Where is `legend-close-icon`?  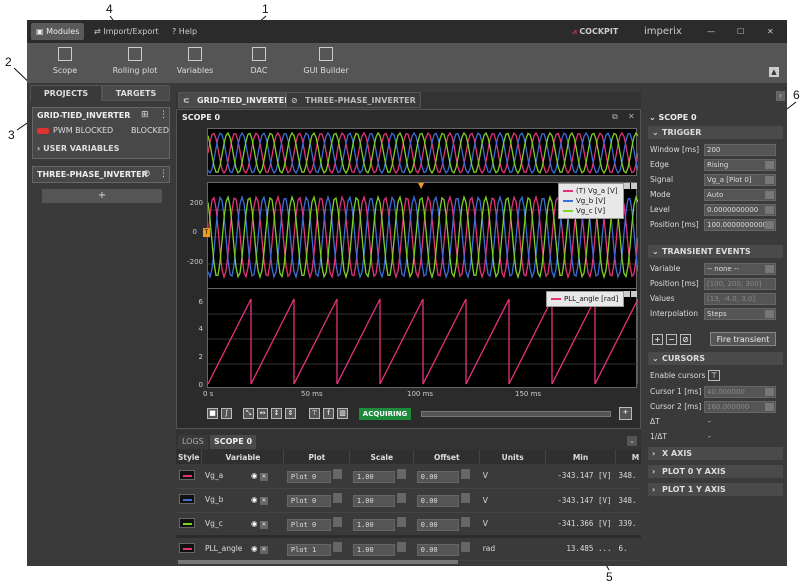 legend-close-icon is located at coordinates (634, 186).